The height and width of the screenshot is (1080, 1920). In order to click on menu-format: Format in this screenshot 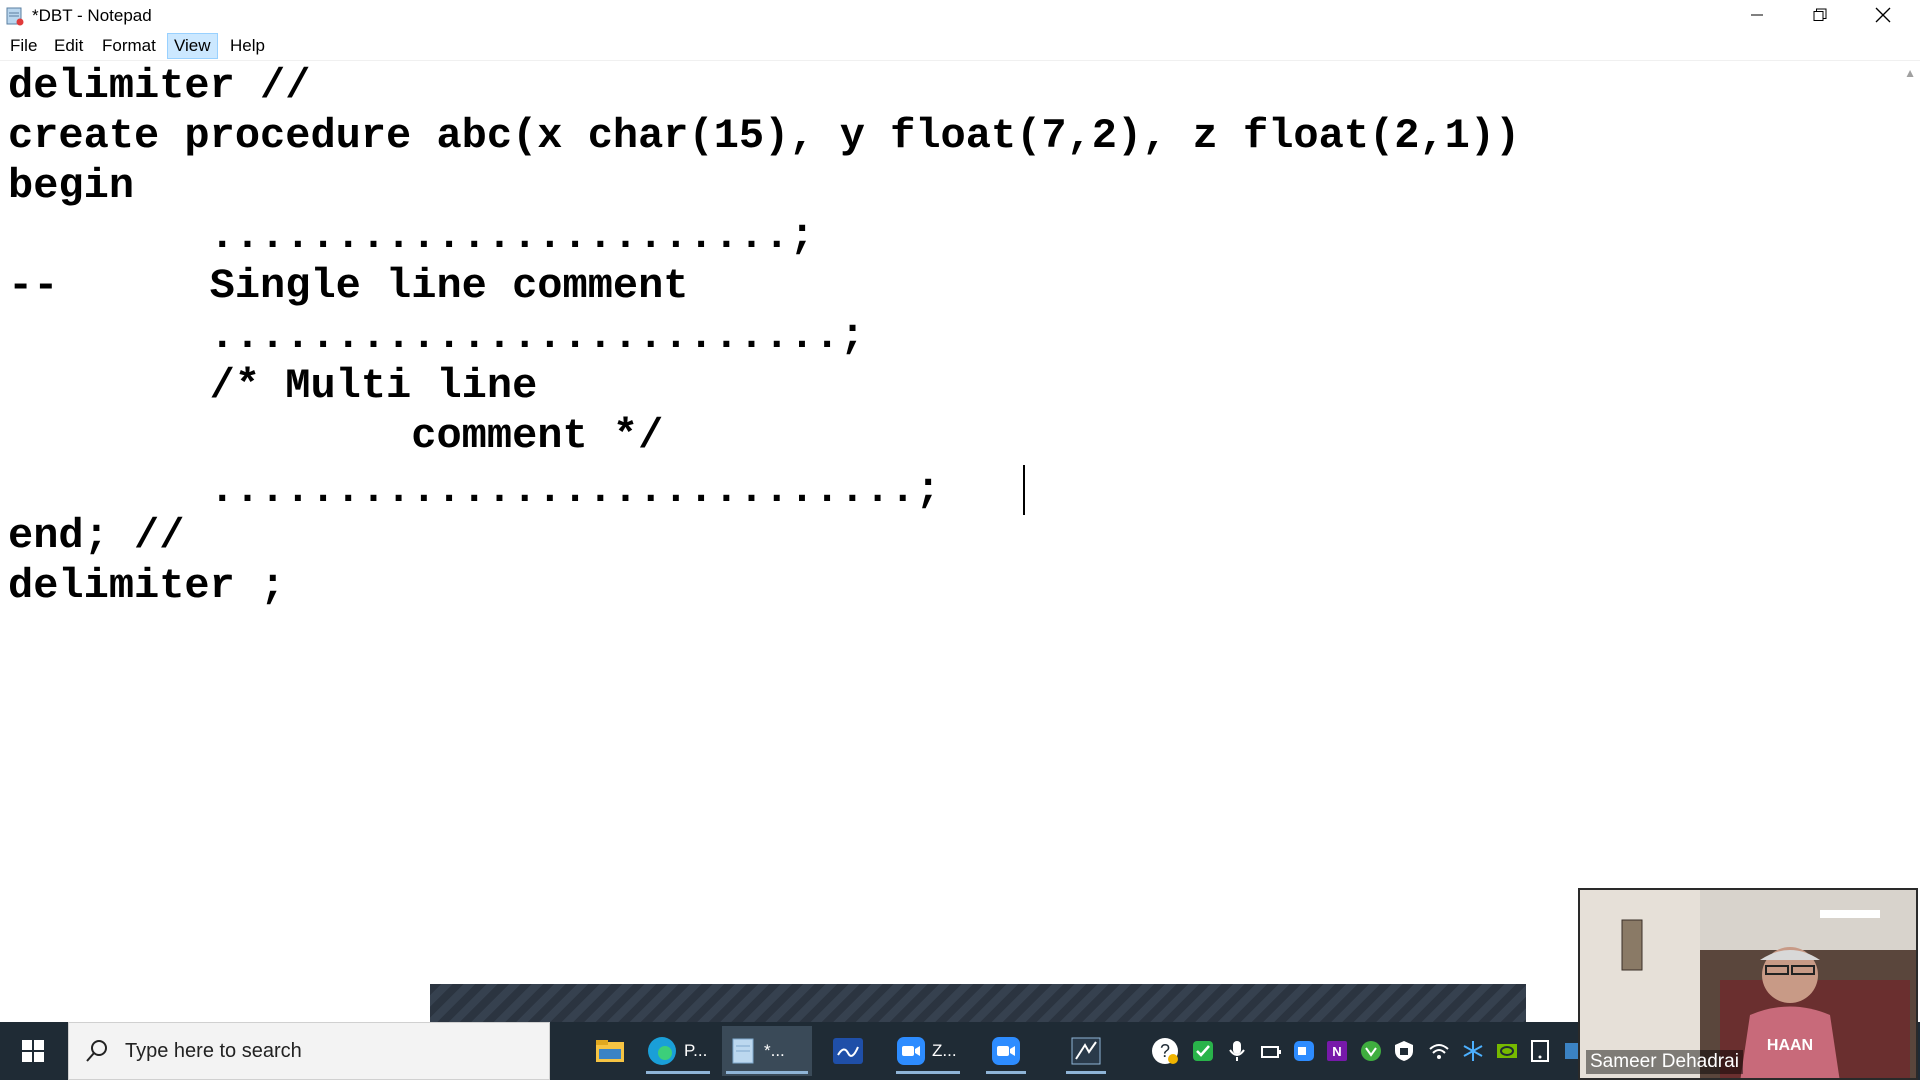, I will do `click(129, 46)`.